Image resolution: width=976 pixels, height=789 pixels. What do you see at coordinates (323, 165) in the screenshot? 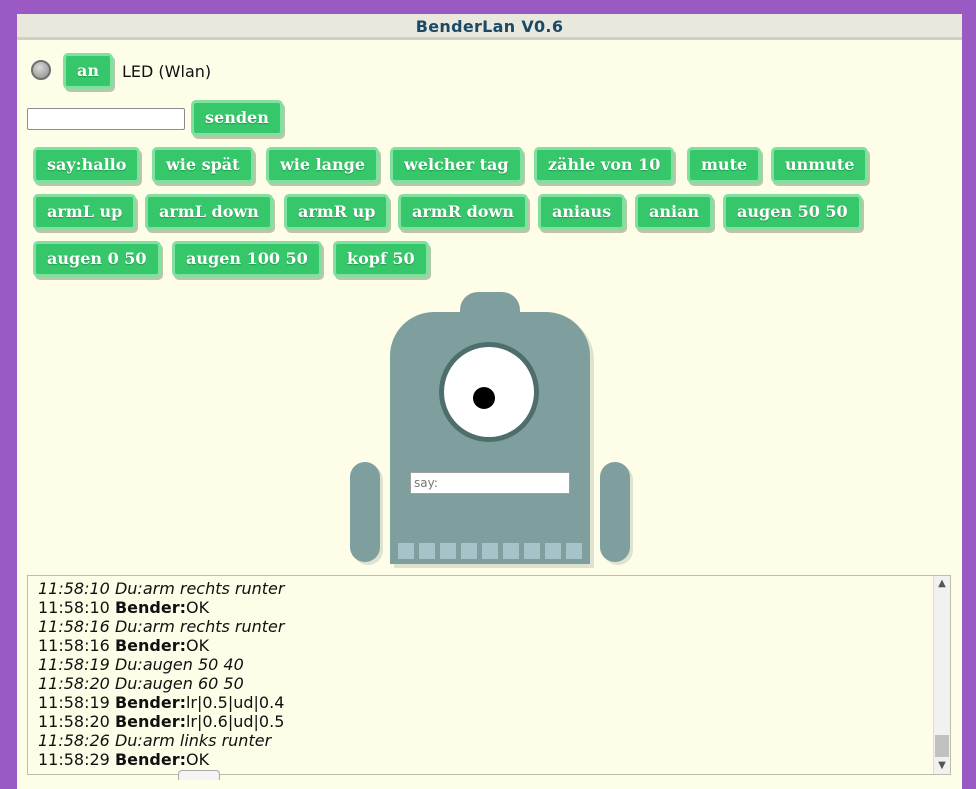
I see `cmd-wie-lange-button: wie lange` at bounding box center [323, 165].